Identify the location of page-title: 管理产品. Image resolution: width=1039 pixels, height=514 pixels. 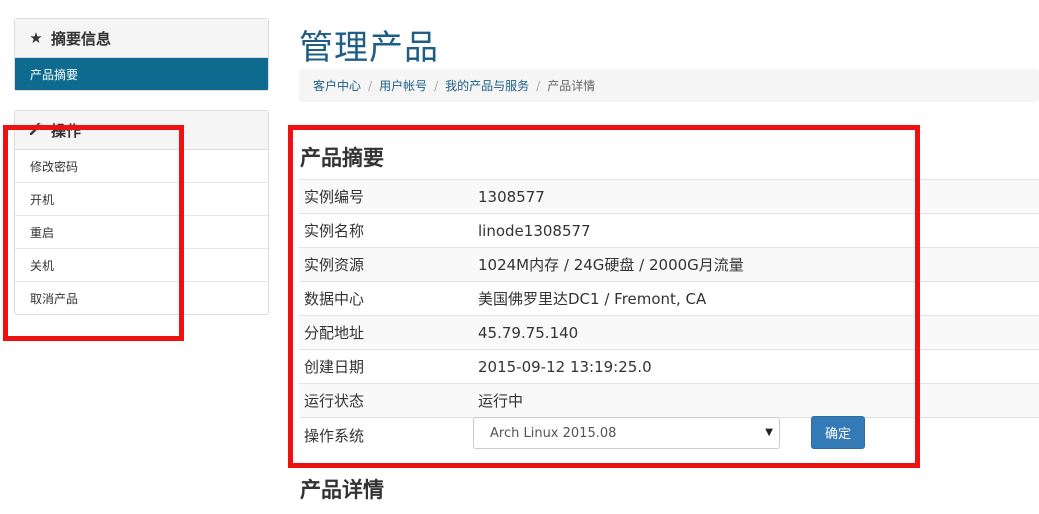
(369, 48).